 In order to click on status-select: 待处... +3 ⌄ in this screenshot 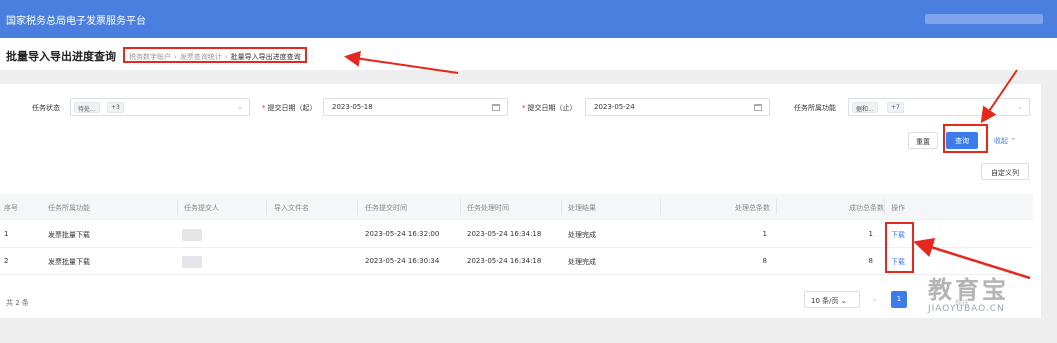, I will do `click(160, 107)`.